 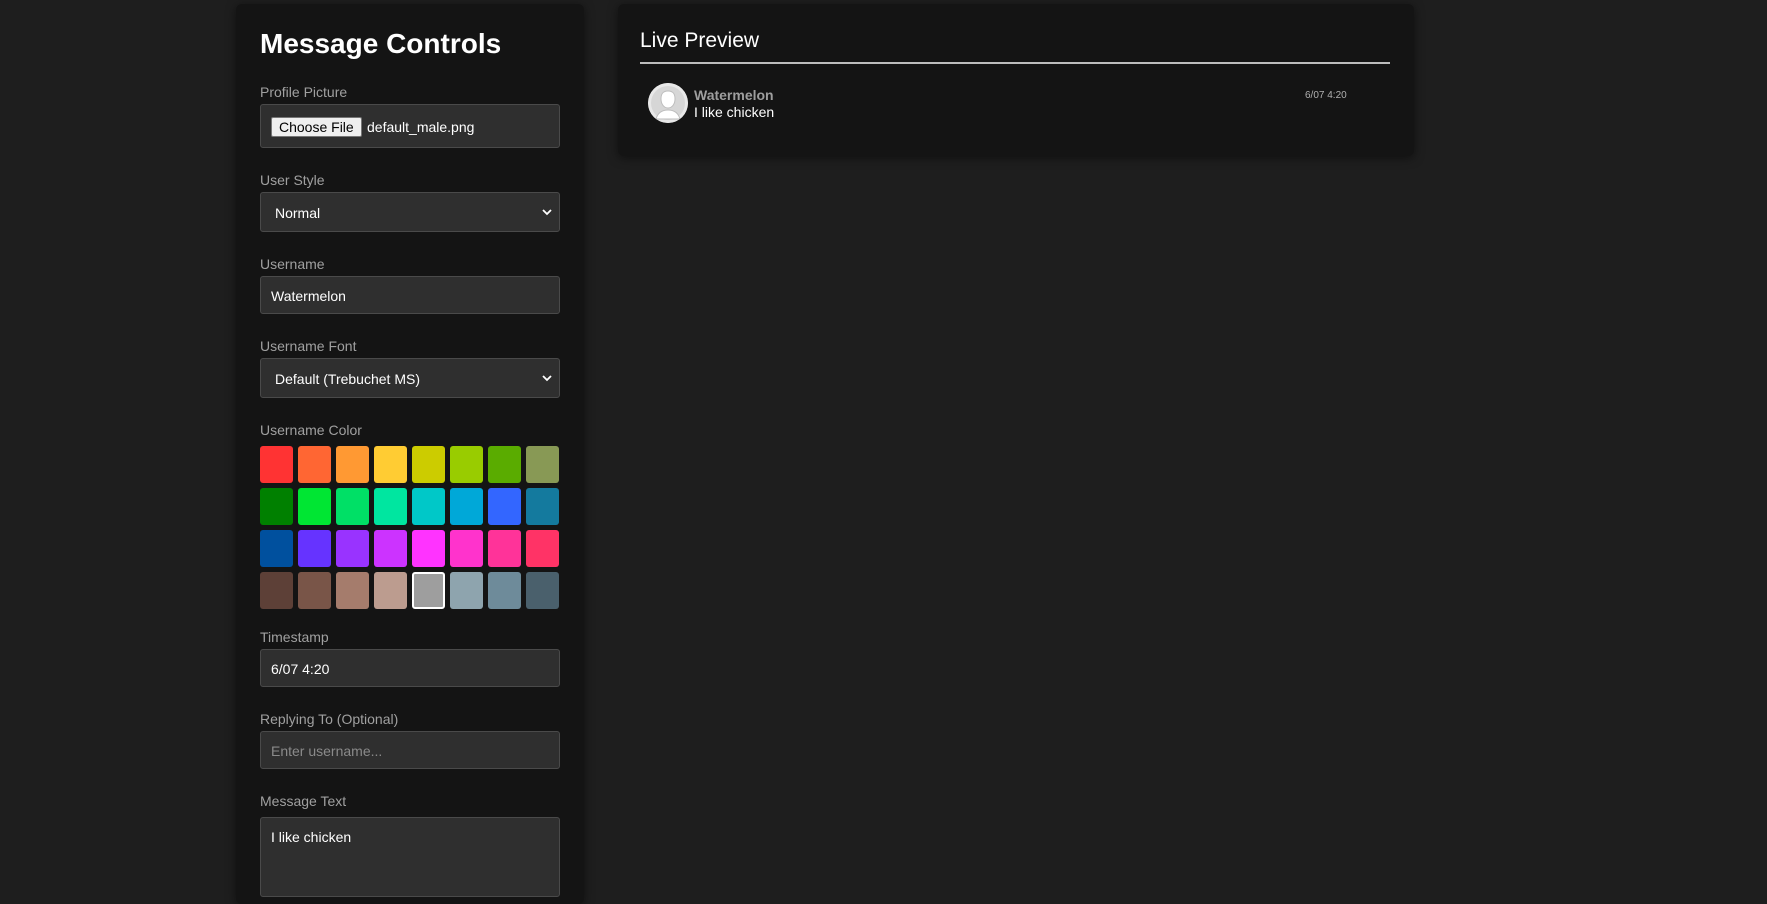 I want to click on default-user-avatar-icon, so click(x=668, y=103).